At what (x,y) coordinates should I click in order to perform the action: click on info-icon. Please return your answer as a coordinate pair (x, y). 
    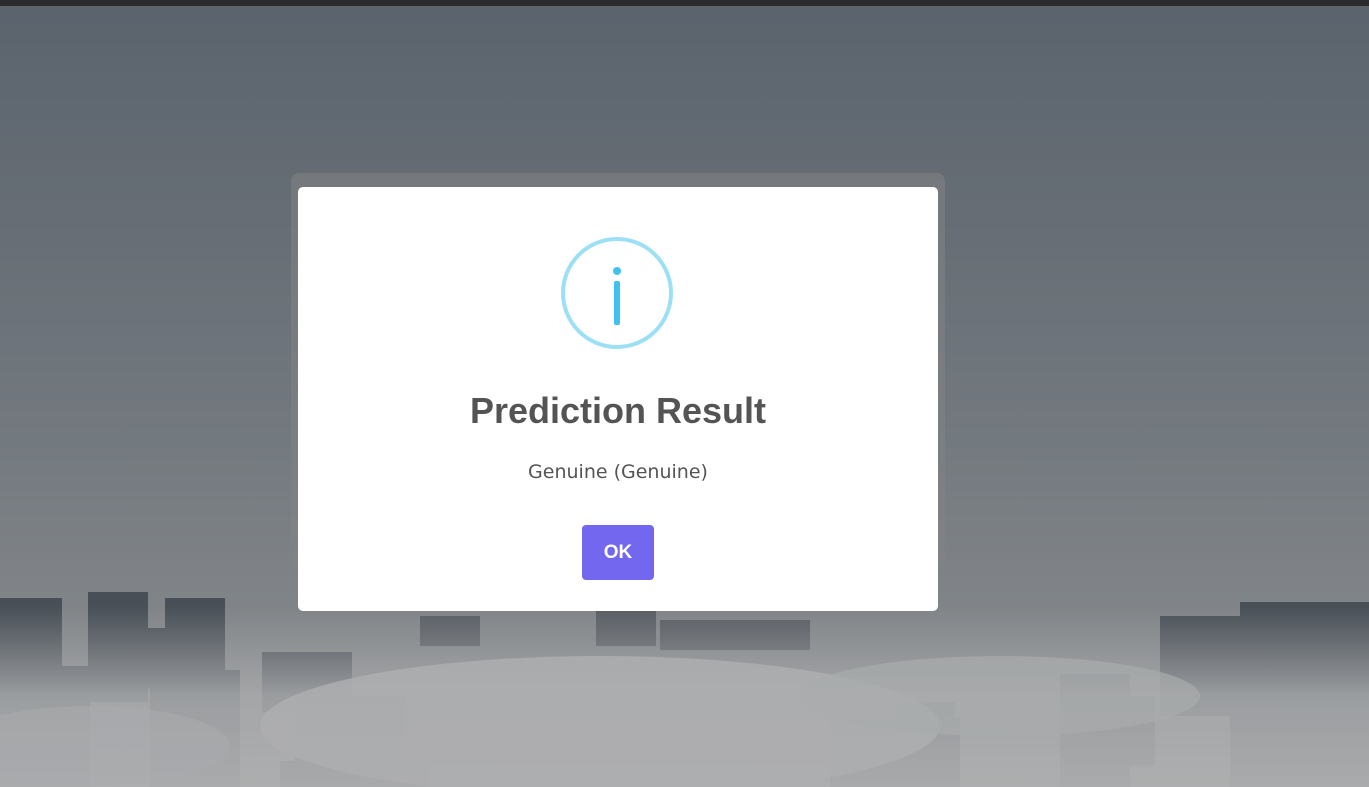
    Looking at the image, I should click on (617, 293).